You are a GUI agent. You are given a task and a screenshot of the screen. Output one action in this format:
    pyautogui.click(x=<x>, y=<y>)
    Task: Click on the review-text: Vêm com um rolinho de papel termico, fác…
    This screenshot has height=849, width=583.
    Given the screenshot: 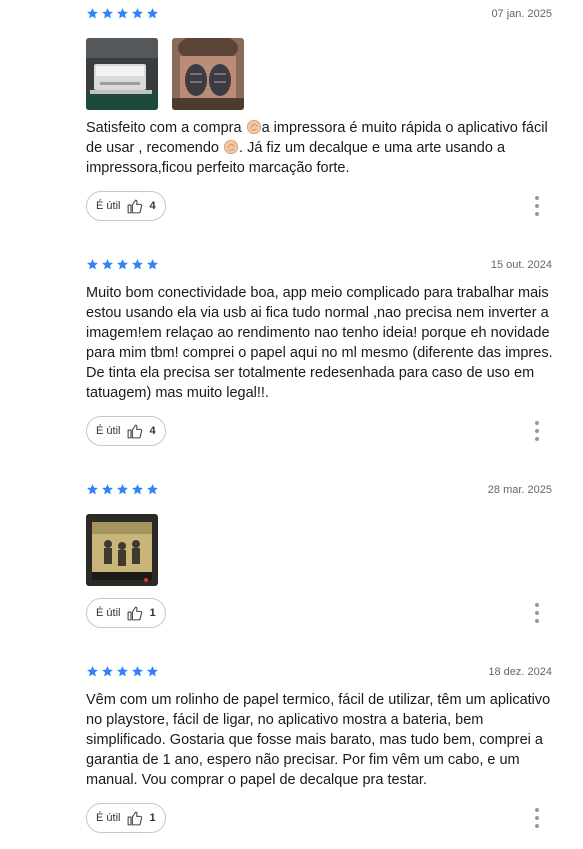 What is the action you would take?
    pyautogui.click(x=318, y=740)
    